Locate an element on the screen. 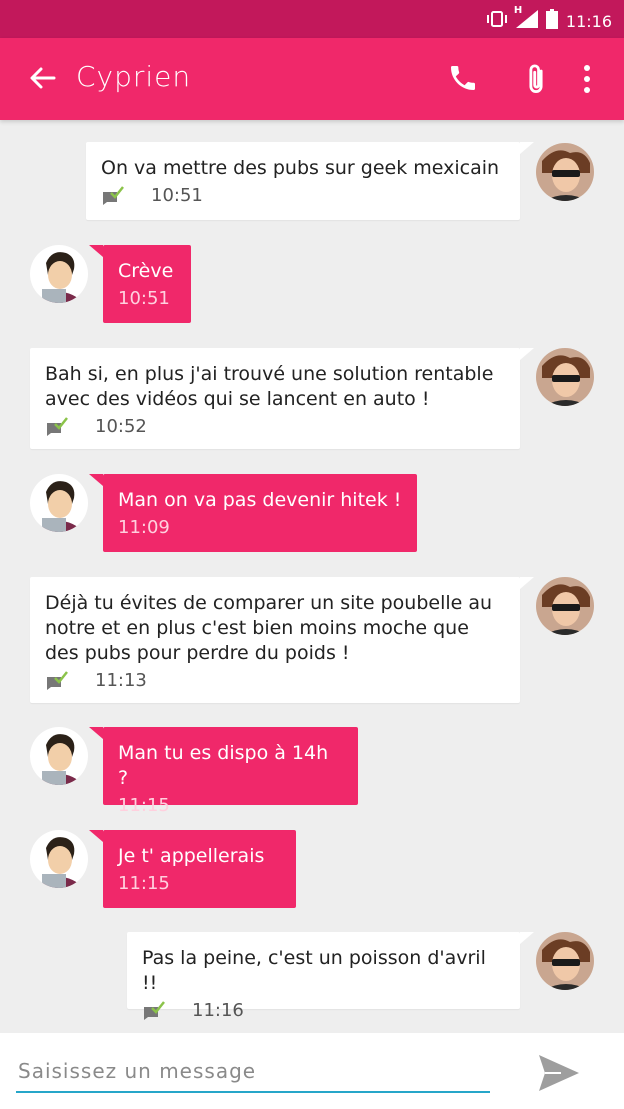 This screenshot has width=624, height=1109. status-time: 11:16 is located at coordinates (588, 21).